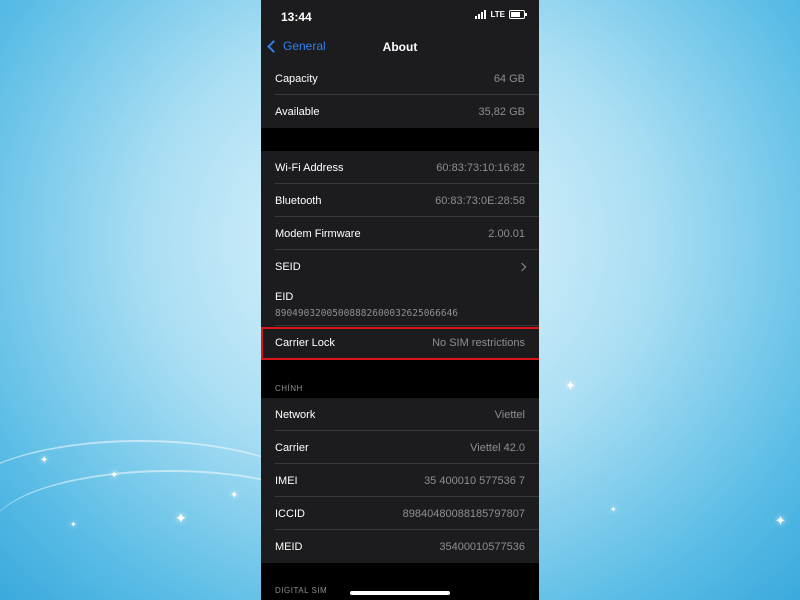 Image resolution: width=800 pixels, height=600 pixels. I want to click on row-value: 89049032005008882600032625066646, so click(367, 313).